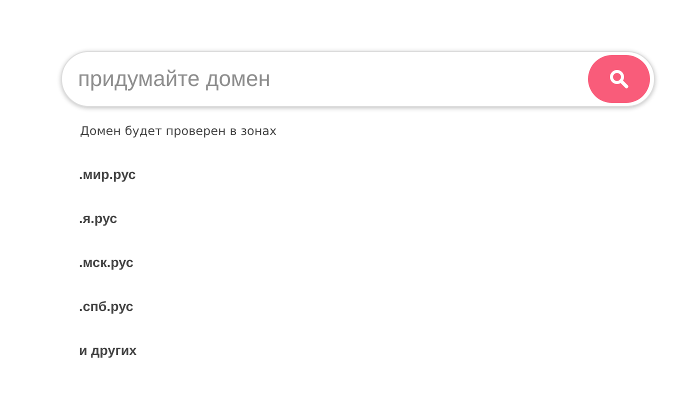 The image size is (700, 419). I want to click on domain-zone: .спб.рус, so click(106, 307).